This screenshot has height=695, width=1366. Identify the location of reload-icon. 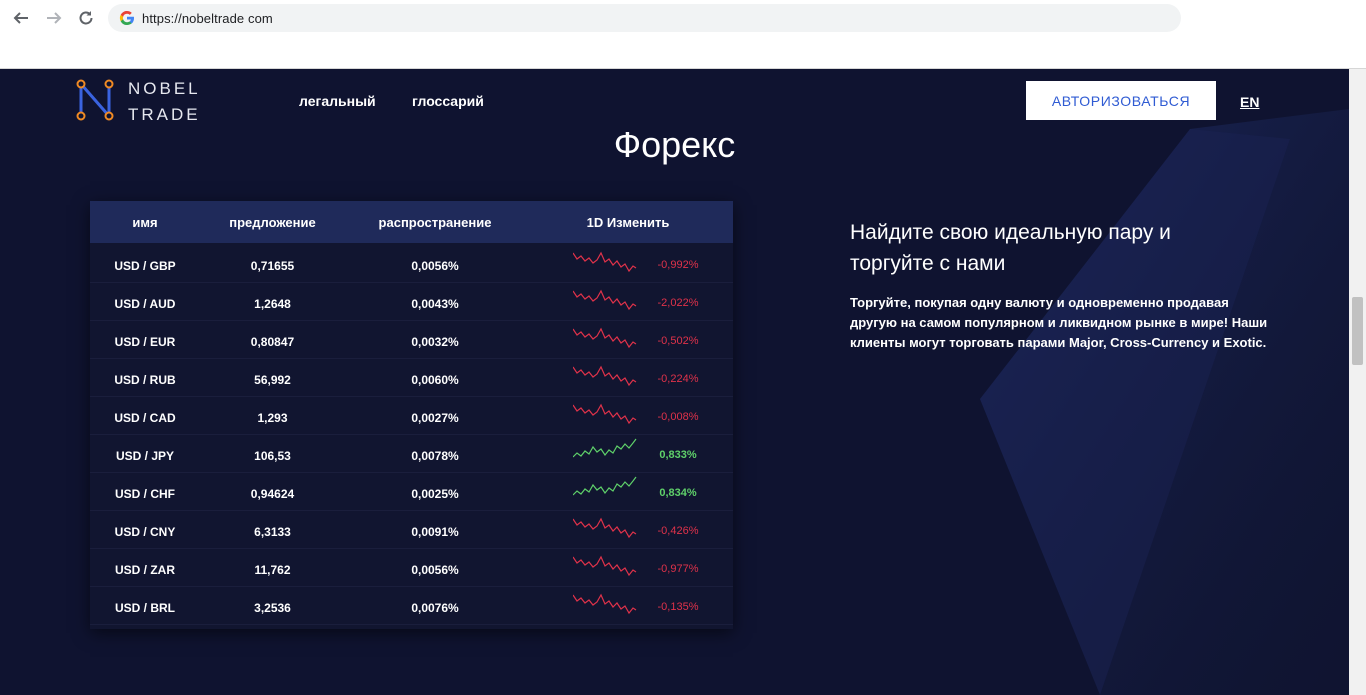
(86, 18).